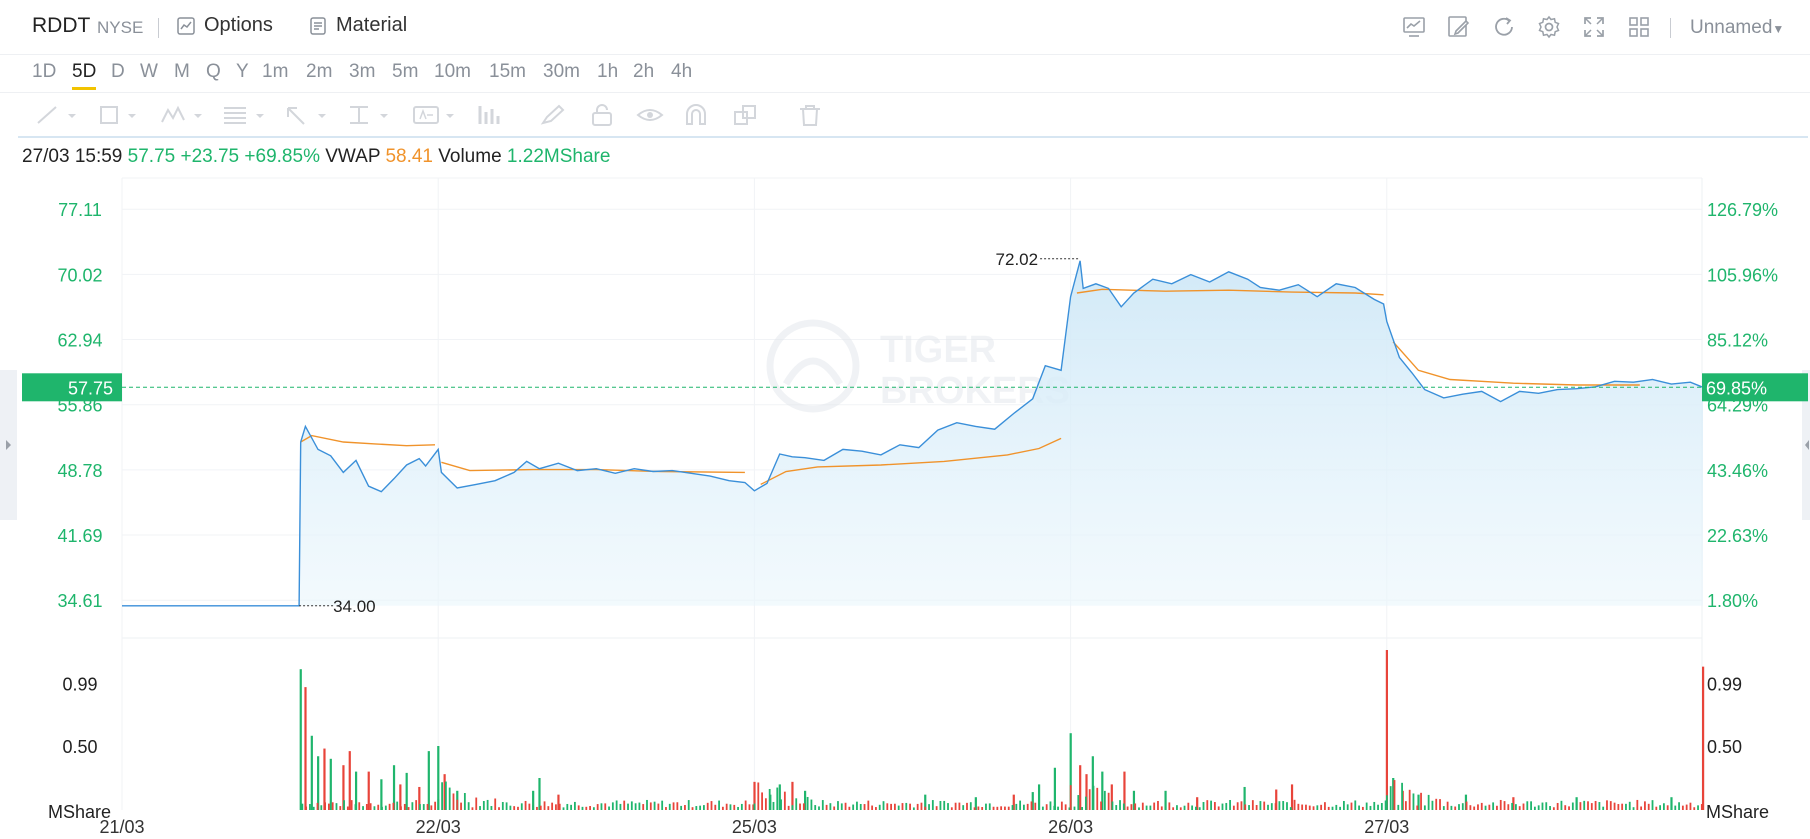 The height and width of the screenshot is (839, 1810). I want to click on right-axis-label: 1.80%, so click(1732, 601).